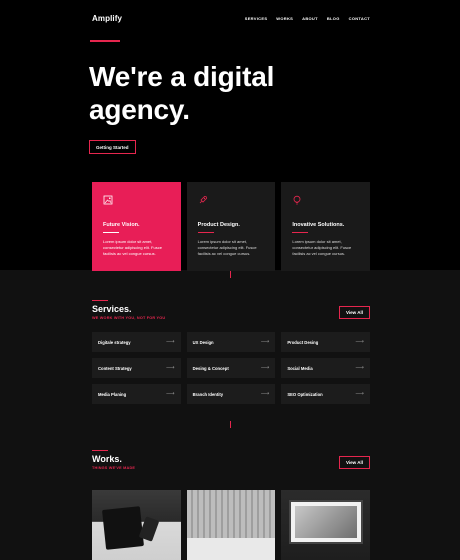 This screenshot has width=460, height=560. What do you see at coordinates (325, 342) in the screenshot?
I see `service-item: Product Desing ⟶` at bounding box center [325, 342].